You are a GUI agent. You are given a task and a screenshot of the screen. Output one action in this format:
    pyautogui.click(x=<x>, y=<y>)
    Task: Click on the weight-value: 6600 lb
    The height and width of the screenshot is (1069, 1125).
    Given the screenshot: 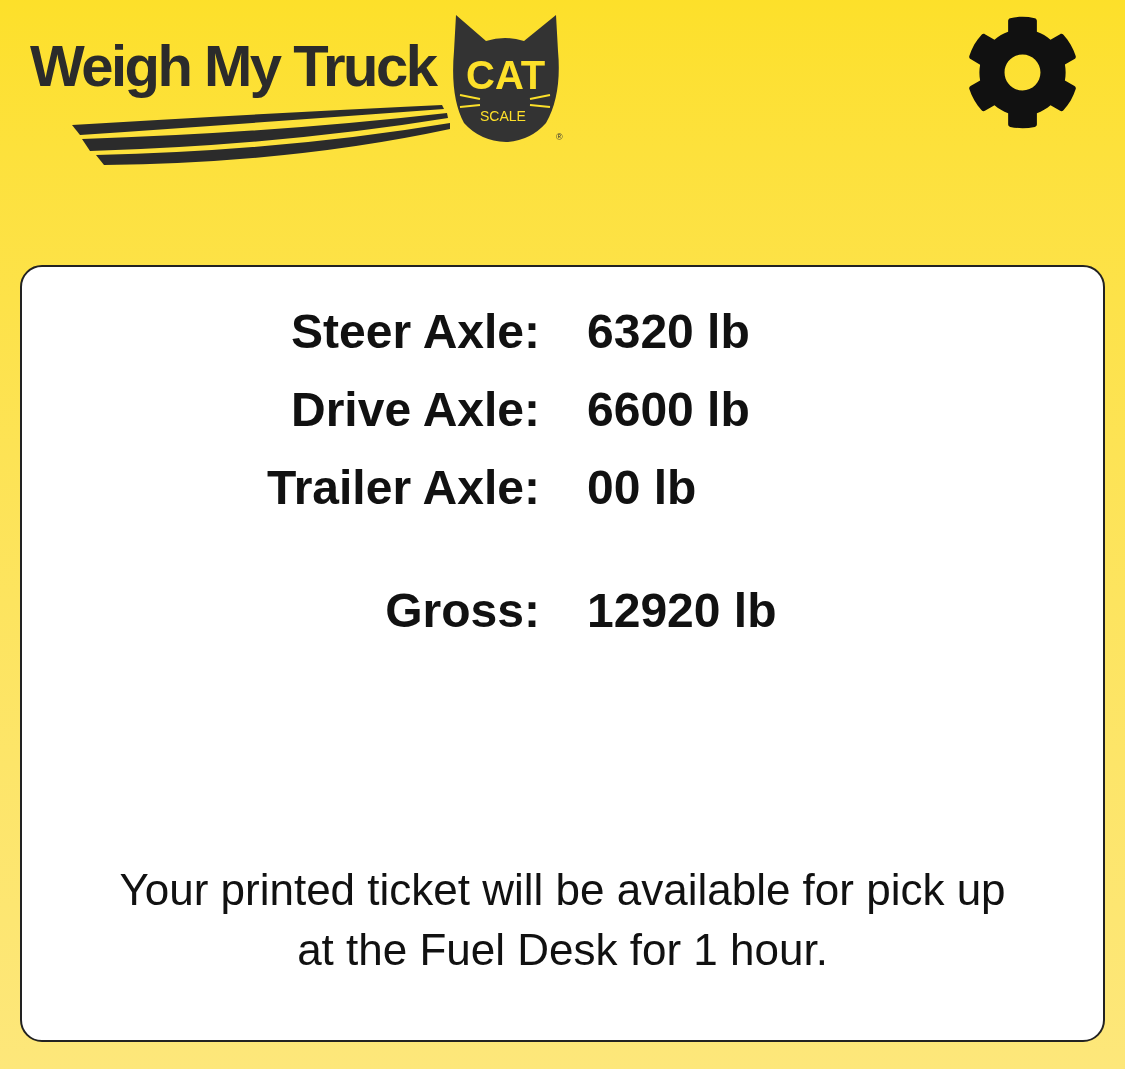 What is the action you would take?
    pyautogui.click(x=669, y=410)
    